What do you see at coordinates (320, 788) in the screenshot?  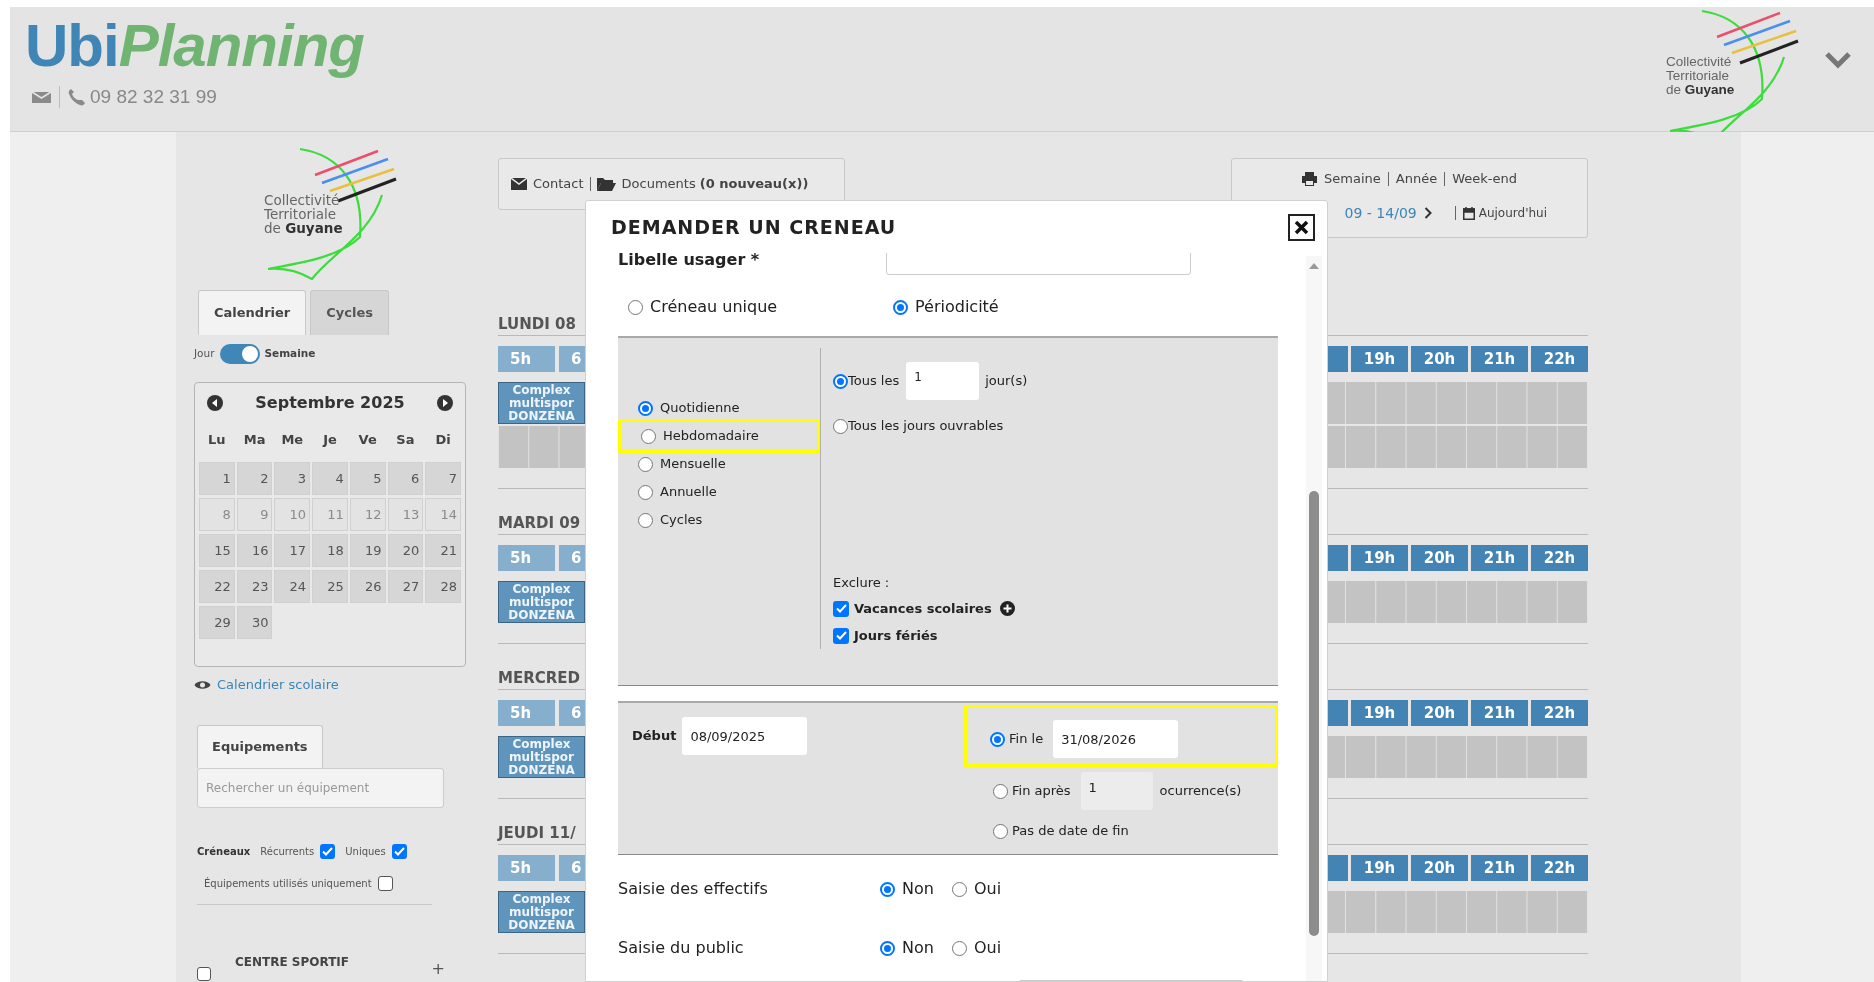 I see `search-field: Rechercher un équipement` at bounding box center [320, 788].